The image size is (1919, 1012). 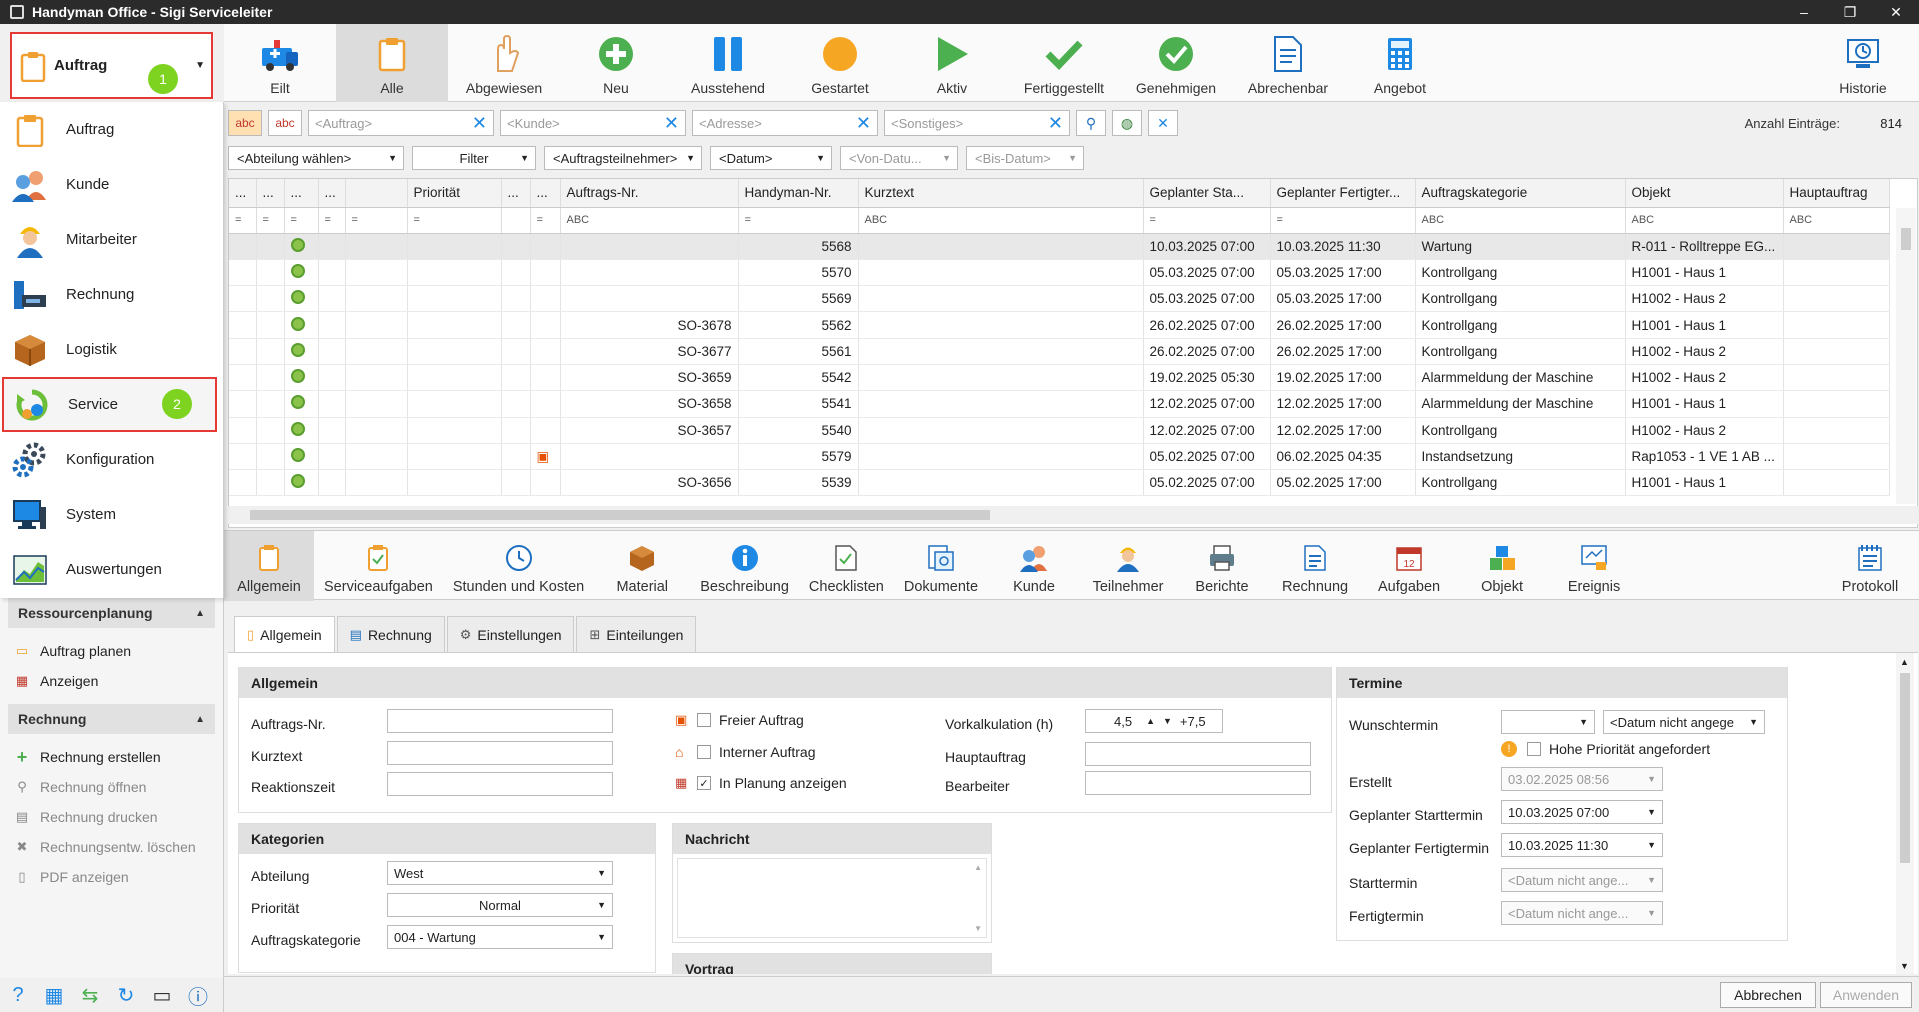 I want to click on toolbar-historie: Historie, so click(x=1863, y=63).